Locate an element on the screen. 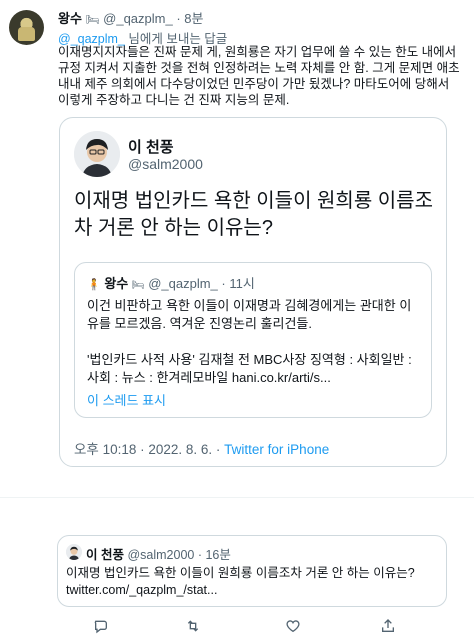 This screenshot has height=642, width=474. tweet-header: 왕수 🛏 @_qazplm_ · 8분 is located at coordinates (130, 17).